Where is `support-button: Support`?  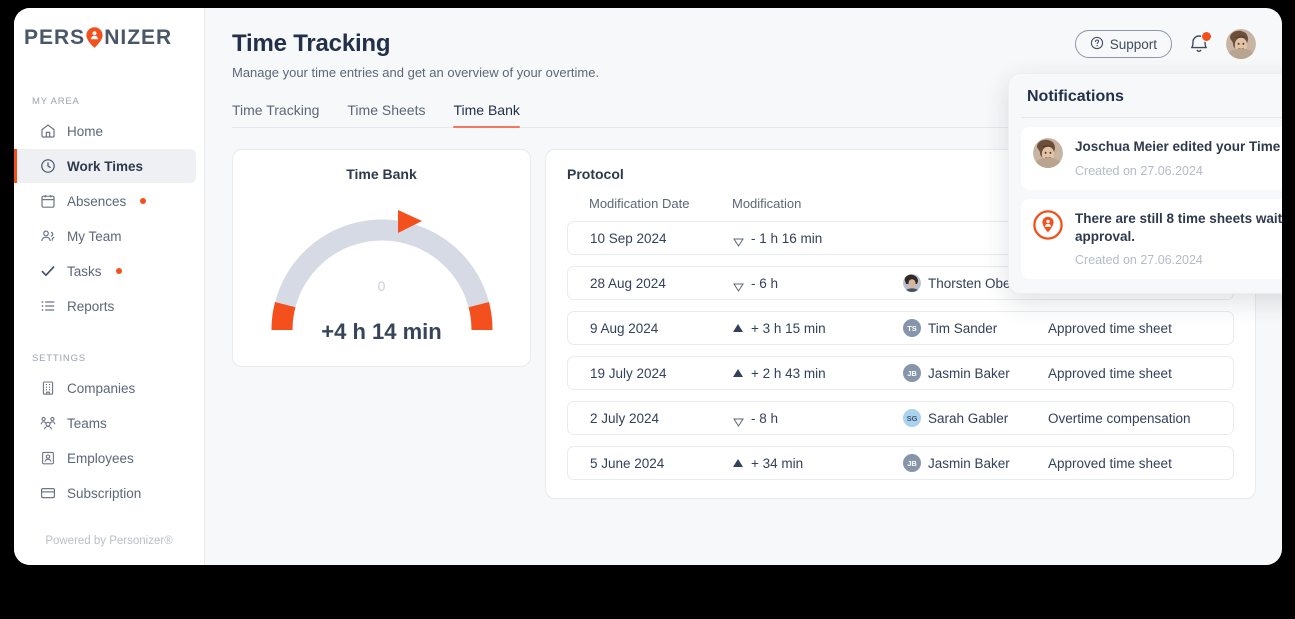 support-button: Support is located at coordinates (1123, 44).